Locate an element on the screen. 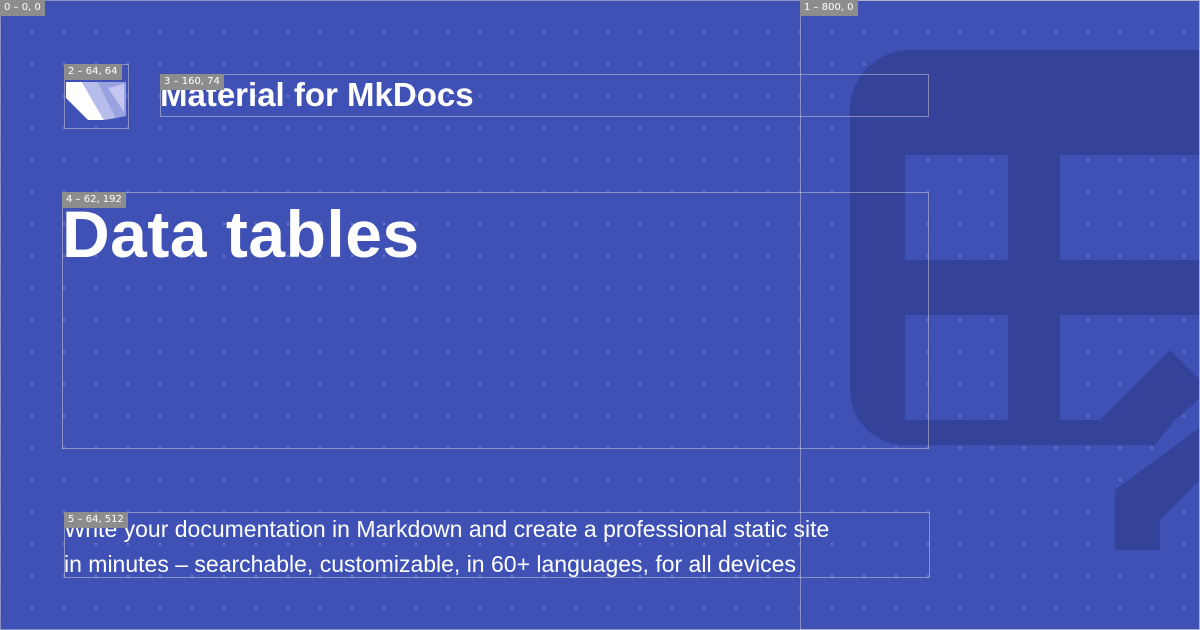 The width and height of the screenshot is (1200, 630). material-mkdocs-logo-icon is located at coordinates (96, 101).